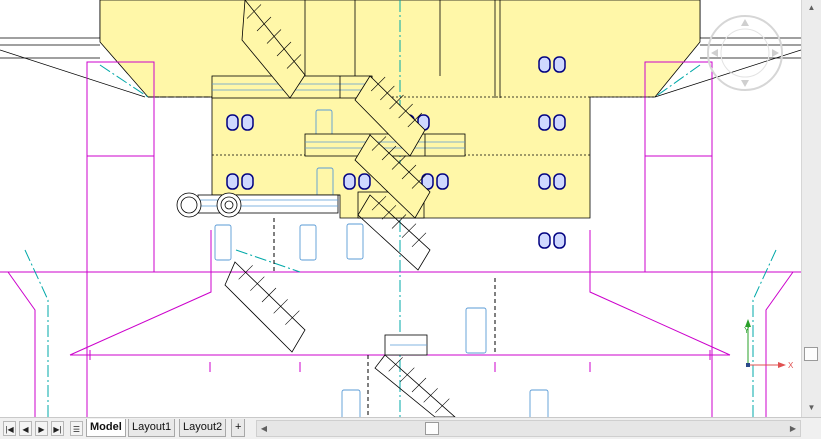 The width and height of the screenshot is (821, 439). I want to click on previous-tab-icon: ◀, so click(25, 428).